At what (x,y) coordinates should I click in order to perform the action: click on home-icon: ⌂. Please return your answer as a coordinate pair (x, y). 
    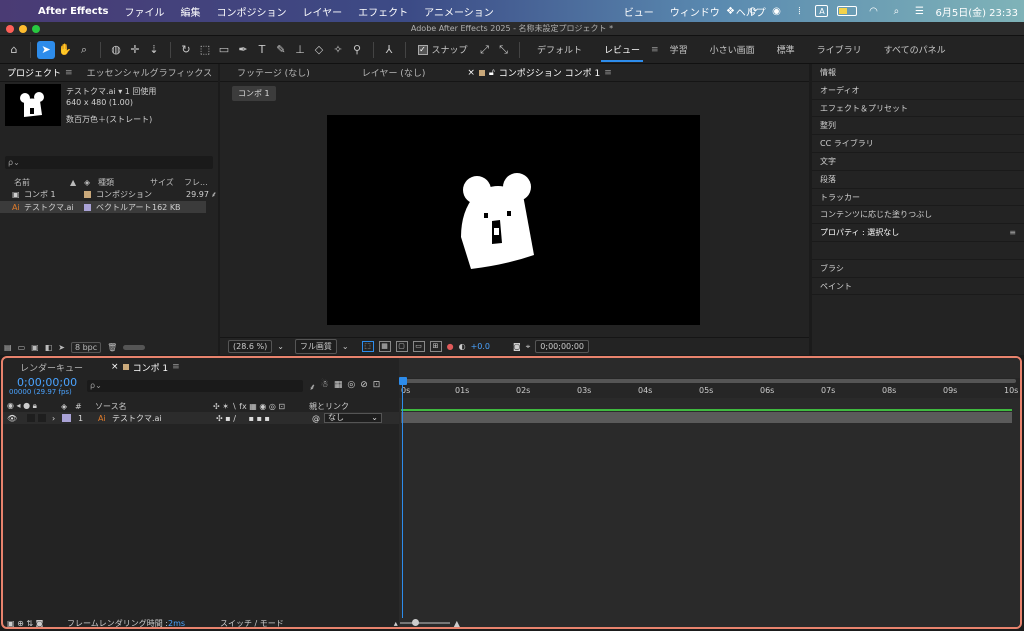
    Looking at the image, I should click on (14, 50).